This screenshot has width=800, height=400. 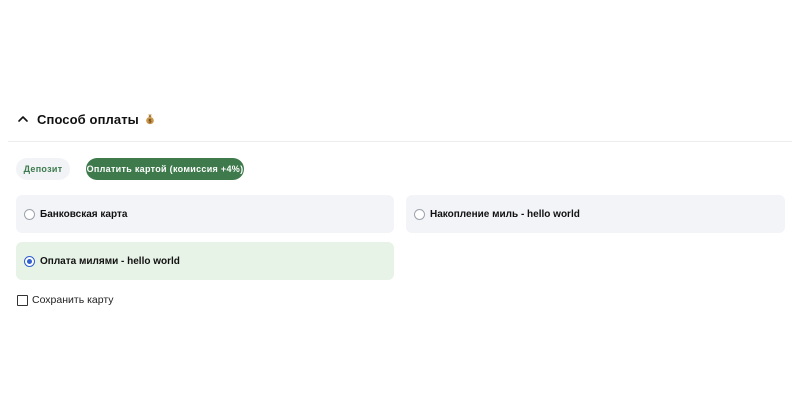 What do you see at coordinates (110, 261) in the screenshot?
I see `option-label: Оплата милями - hello world` at bounding box center [110, 261].